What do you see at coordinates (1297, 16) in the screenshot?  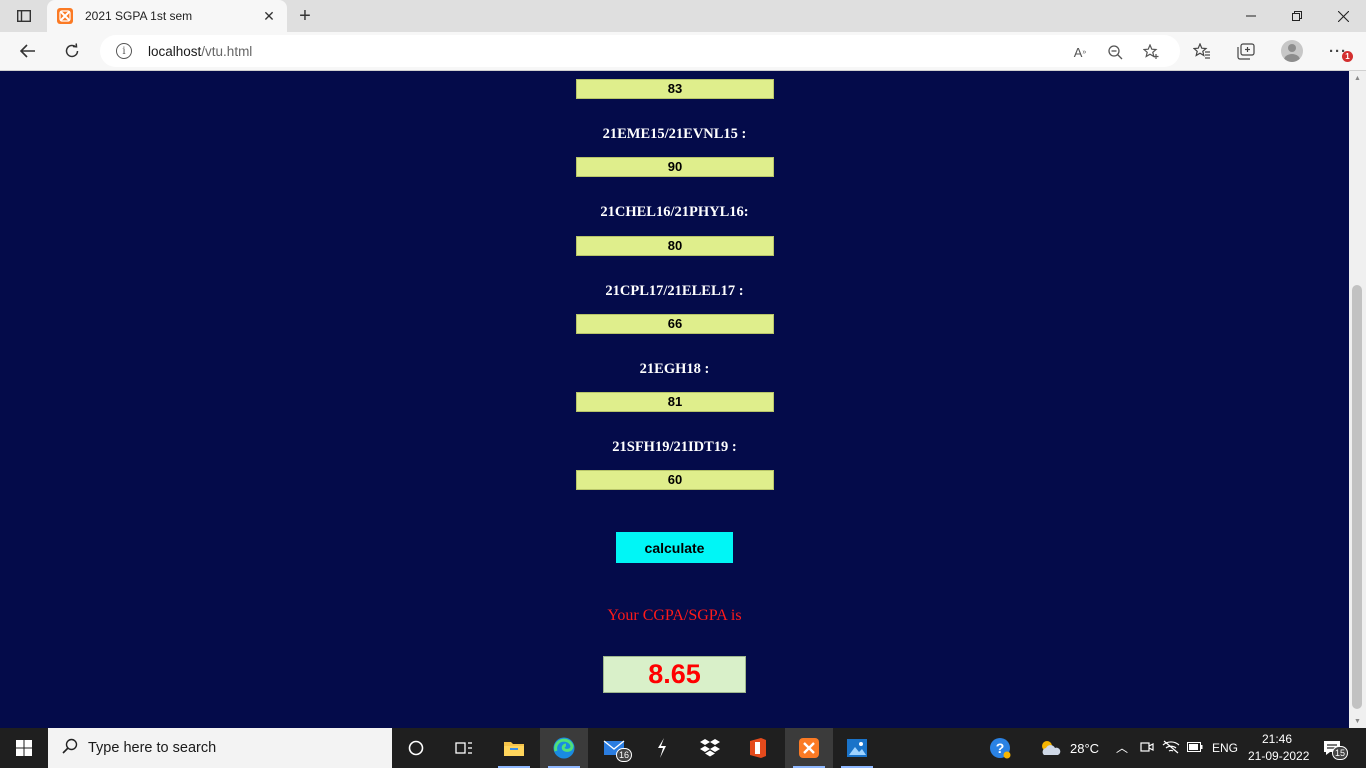 I see `restore-icon` at bounding box center [1297, 16].